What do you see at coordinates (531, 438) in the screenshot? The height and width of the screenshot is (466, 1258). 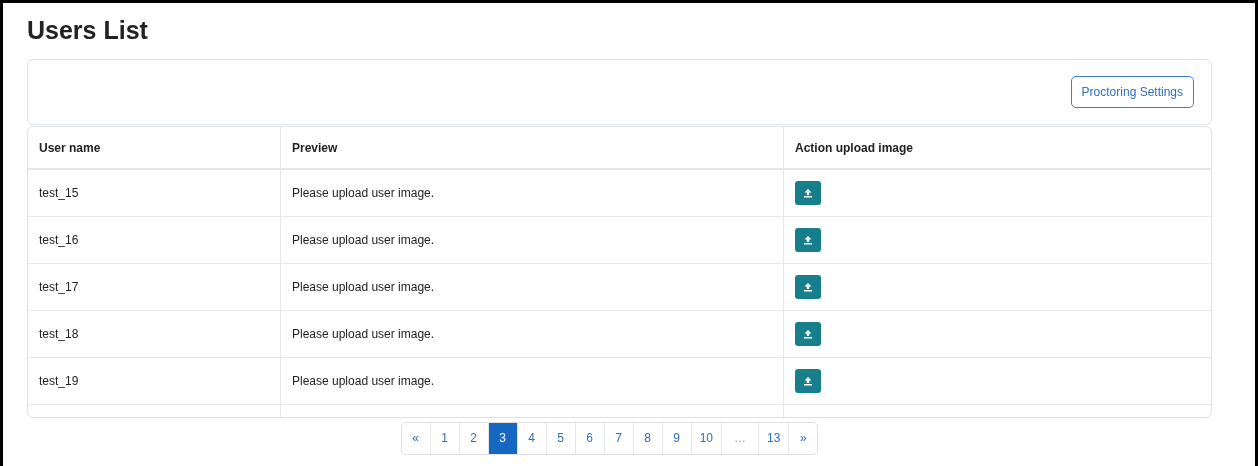 I see `page-link: 4` at bounding box center [531, 438].